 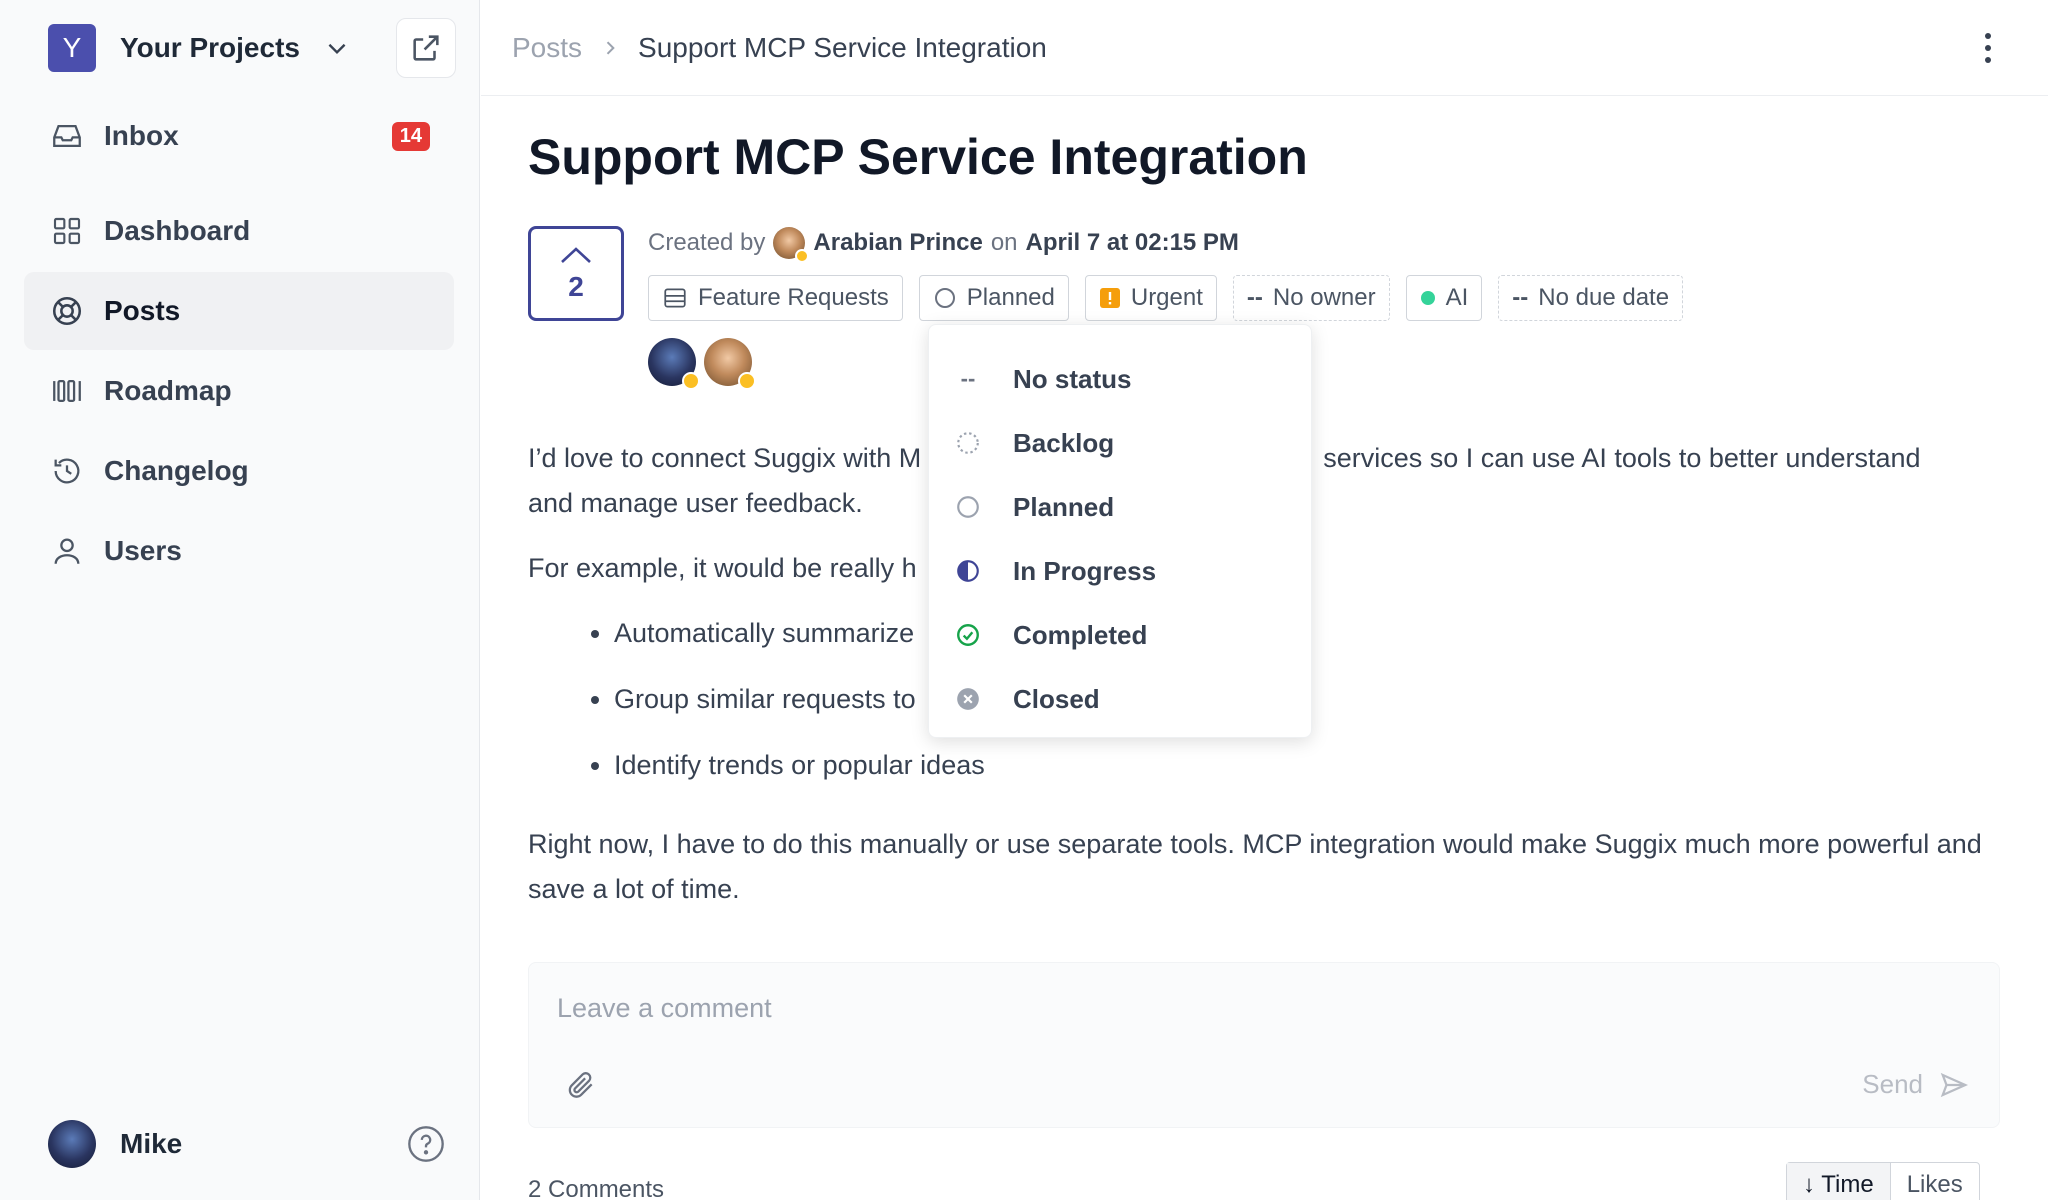 I want to click on status-chip: Planned, so click(x=993, y=298).